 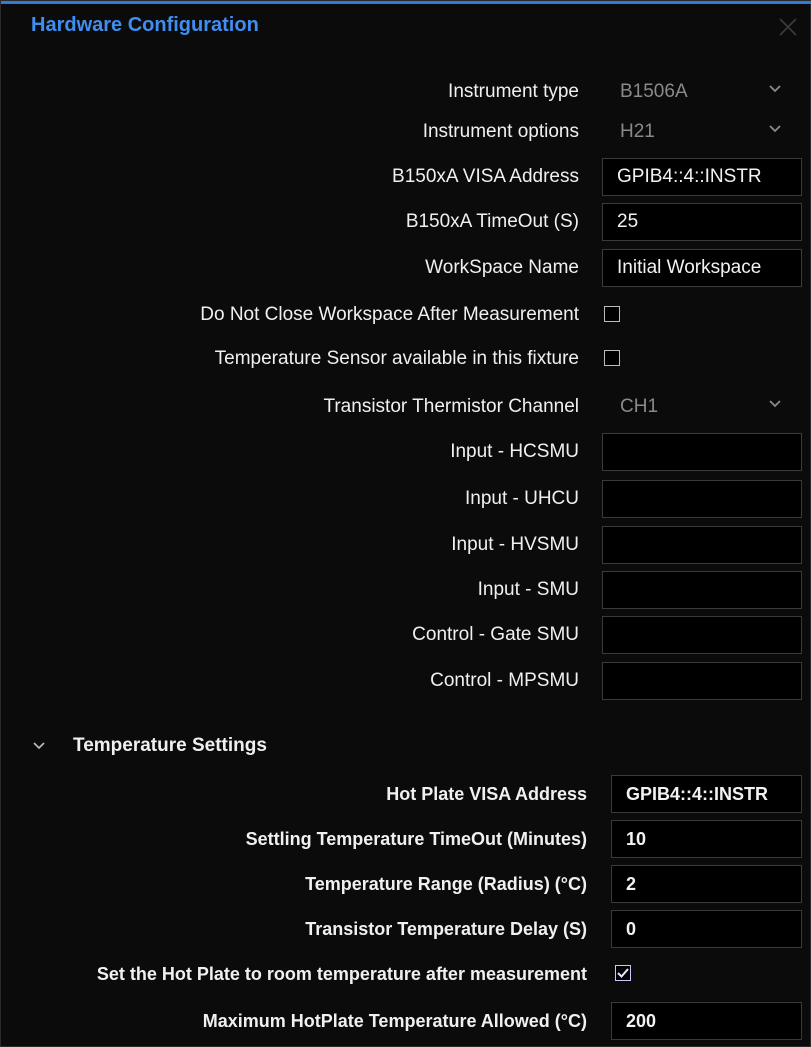 What do you see at coordinates (451, 406) in the screenshot?
I see `thermistor-channel-label: Transistor Thermistor Channel` at bounding box center [451, 406].